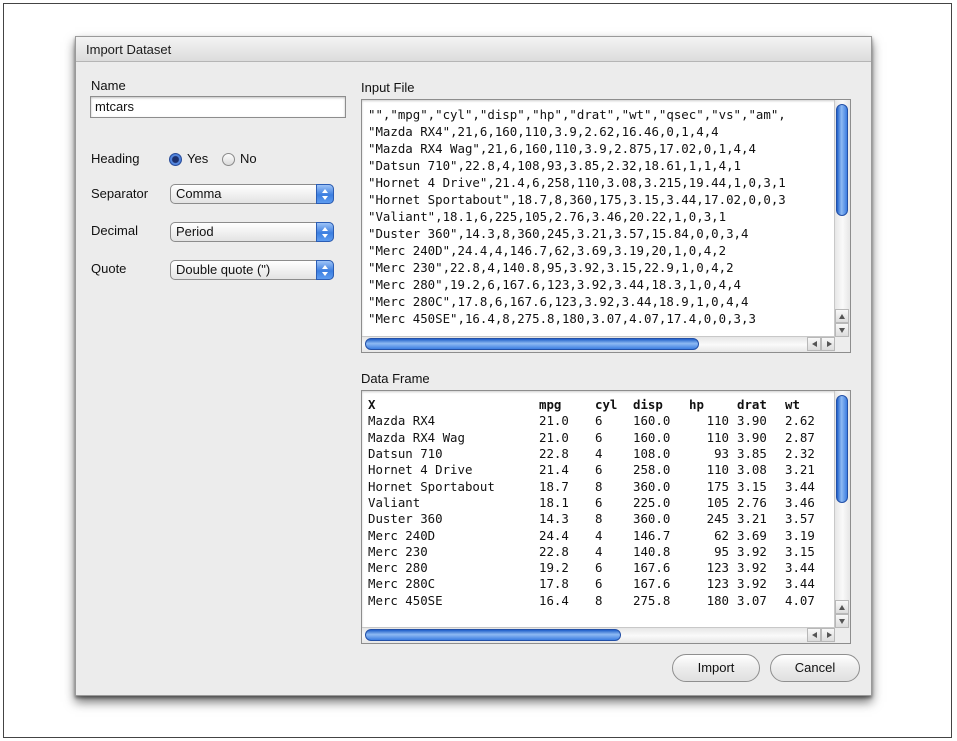 The height and width of the screenshot is (741, 957). I want to click on table-cell: 17.8, so click(554, 584).